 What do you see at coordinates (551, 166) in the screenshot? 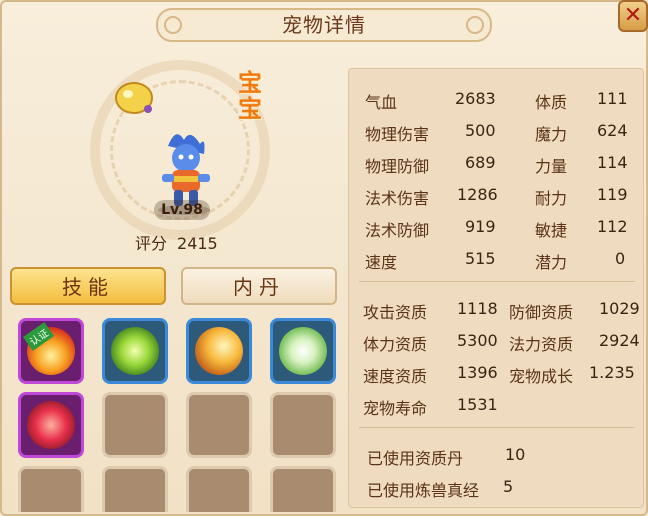
I see `stat-label: 力量` at bounding box center [551, 166].